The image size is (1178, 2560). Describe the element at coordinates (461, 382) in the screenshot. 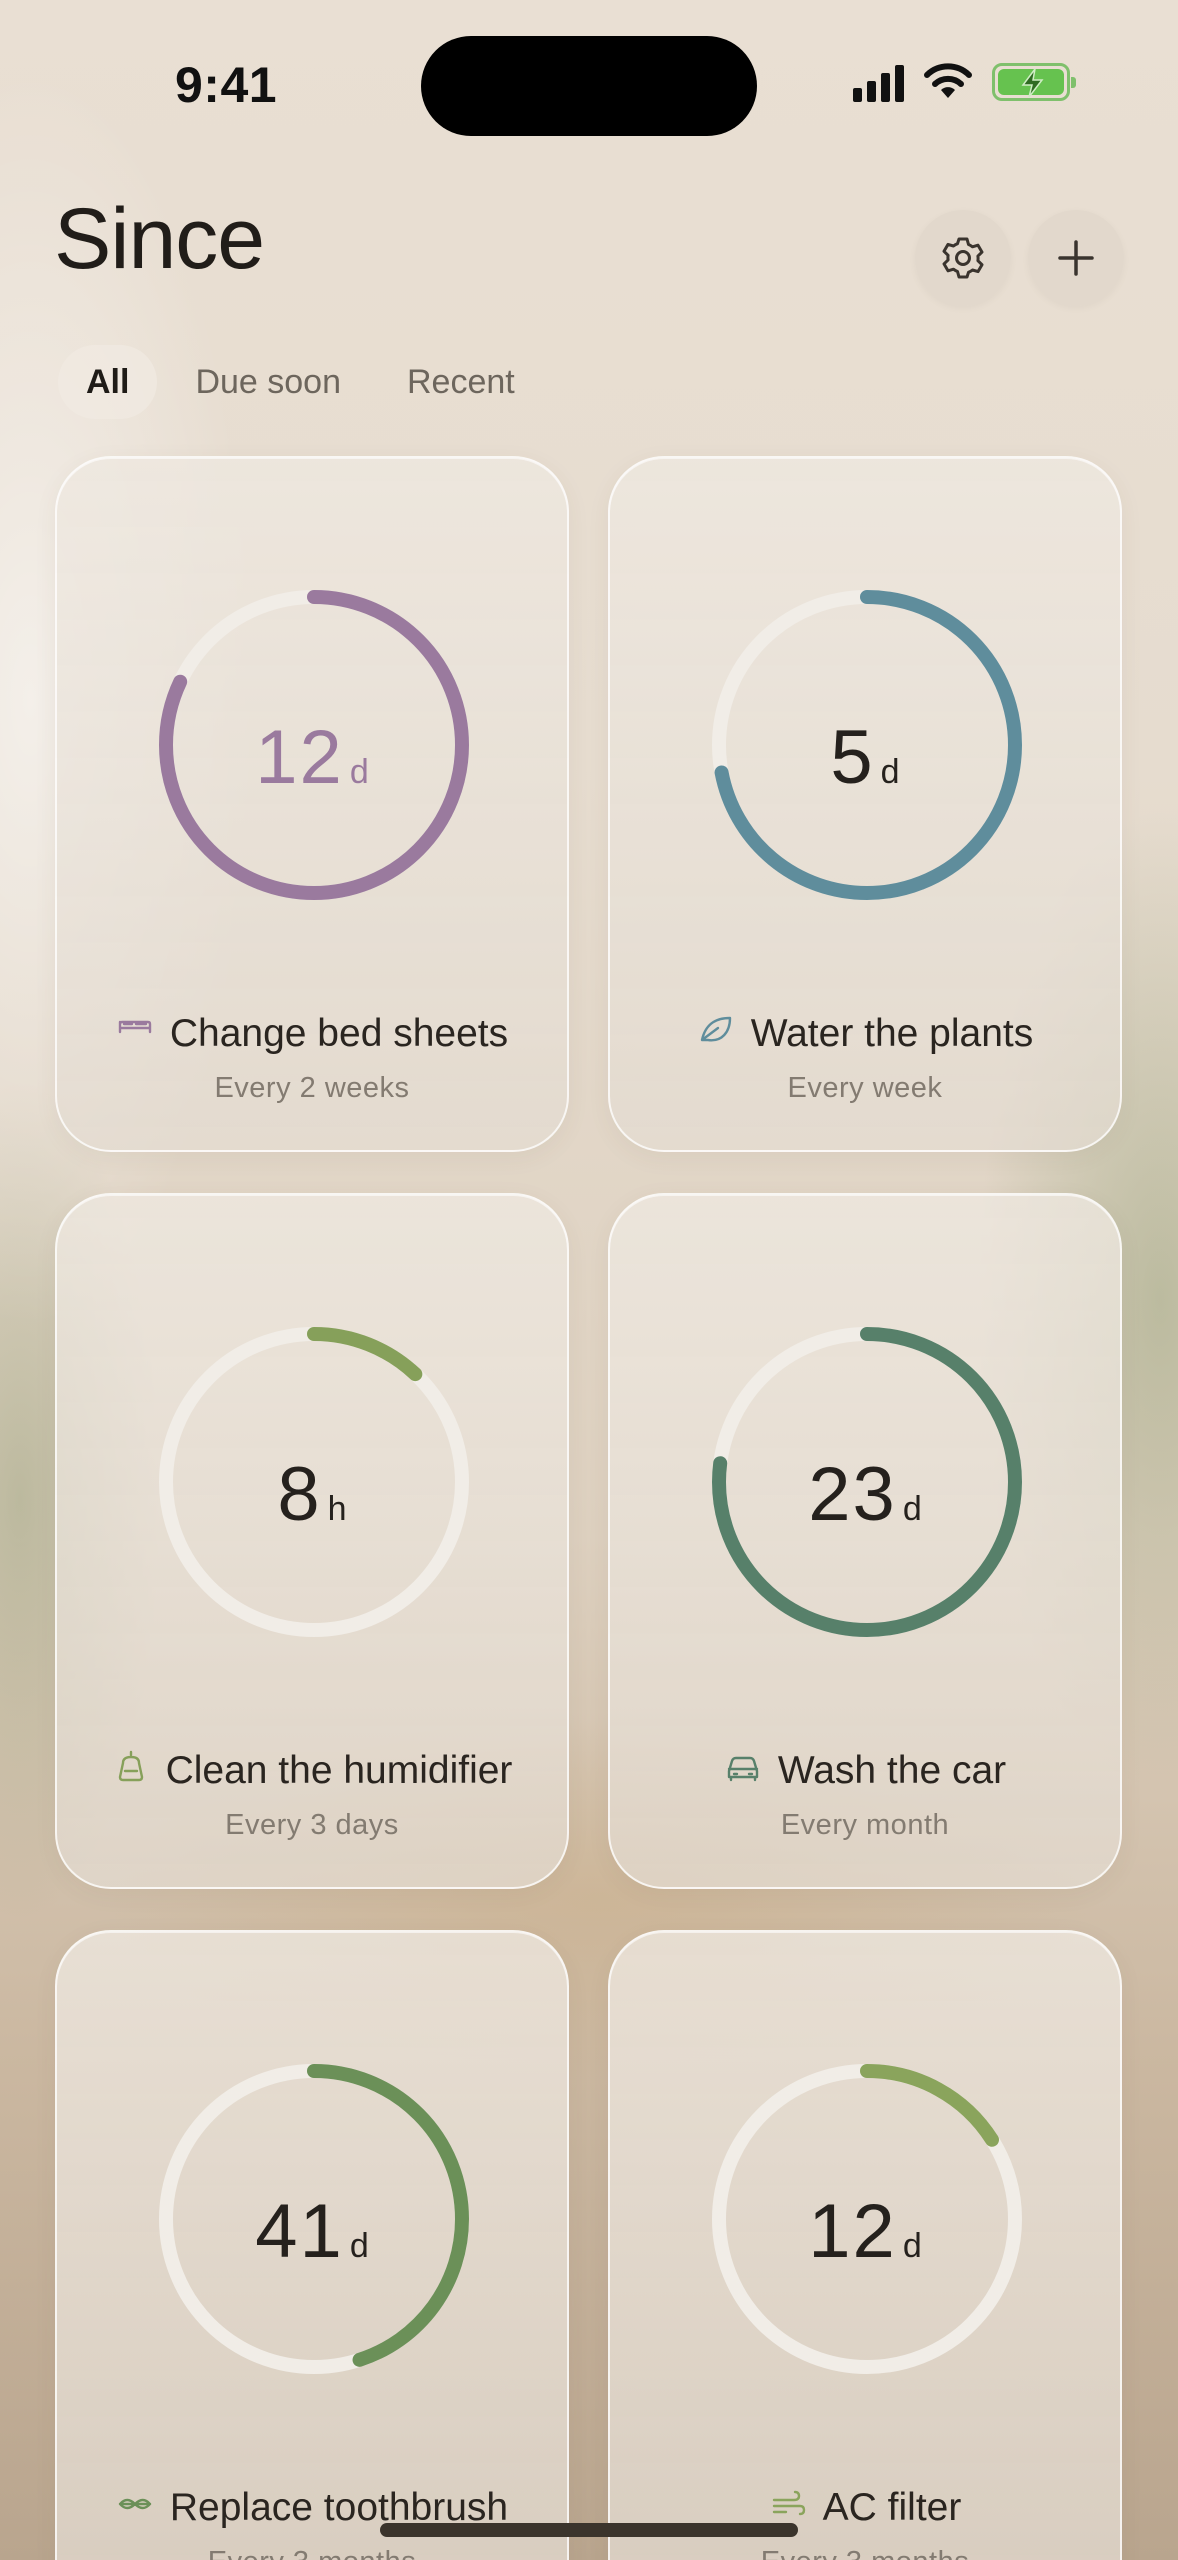

I see `tab-recent: Recent` at that location.